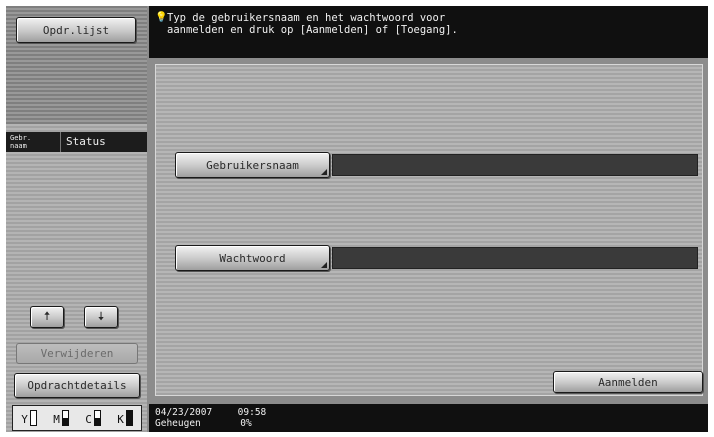 The image size is (714, 437). Describe the element at coordinates (86, 141) in the screenshot. I see `header-status: Status` at that location.